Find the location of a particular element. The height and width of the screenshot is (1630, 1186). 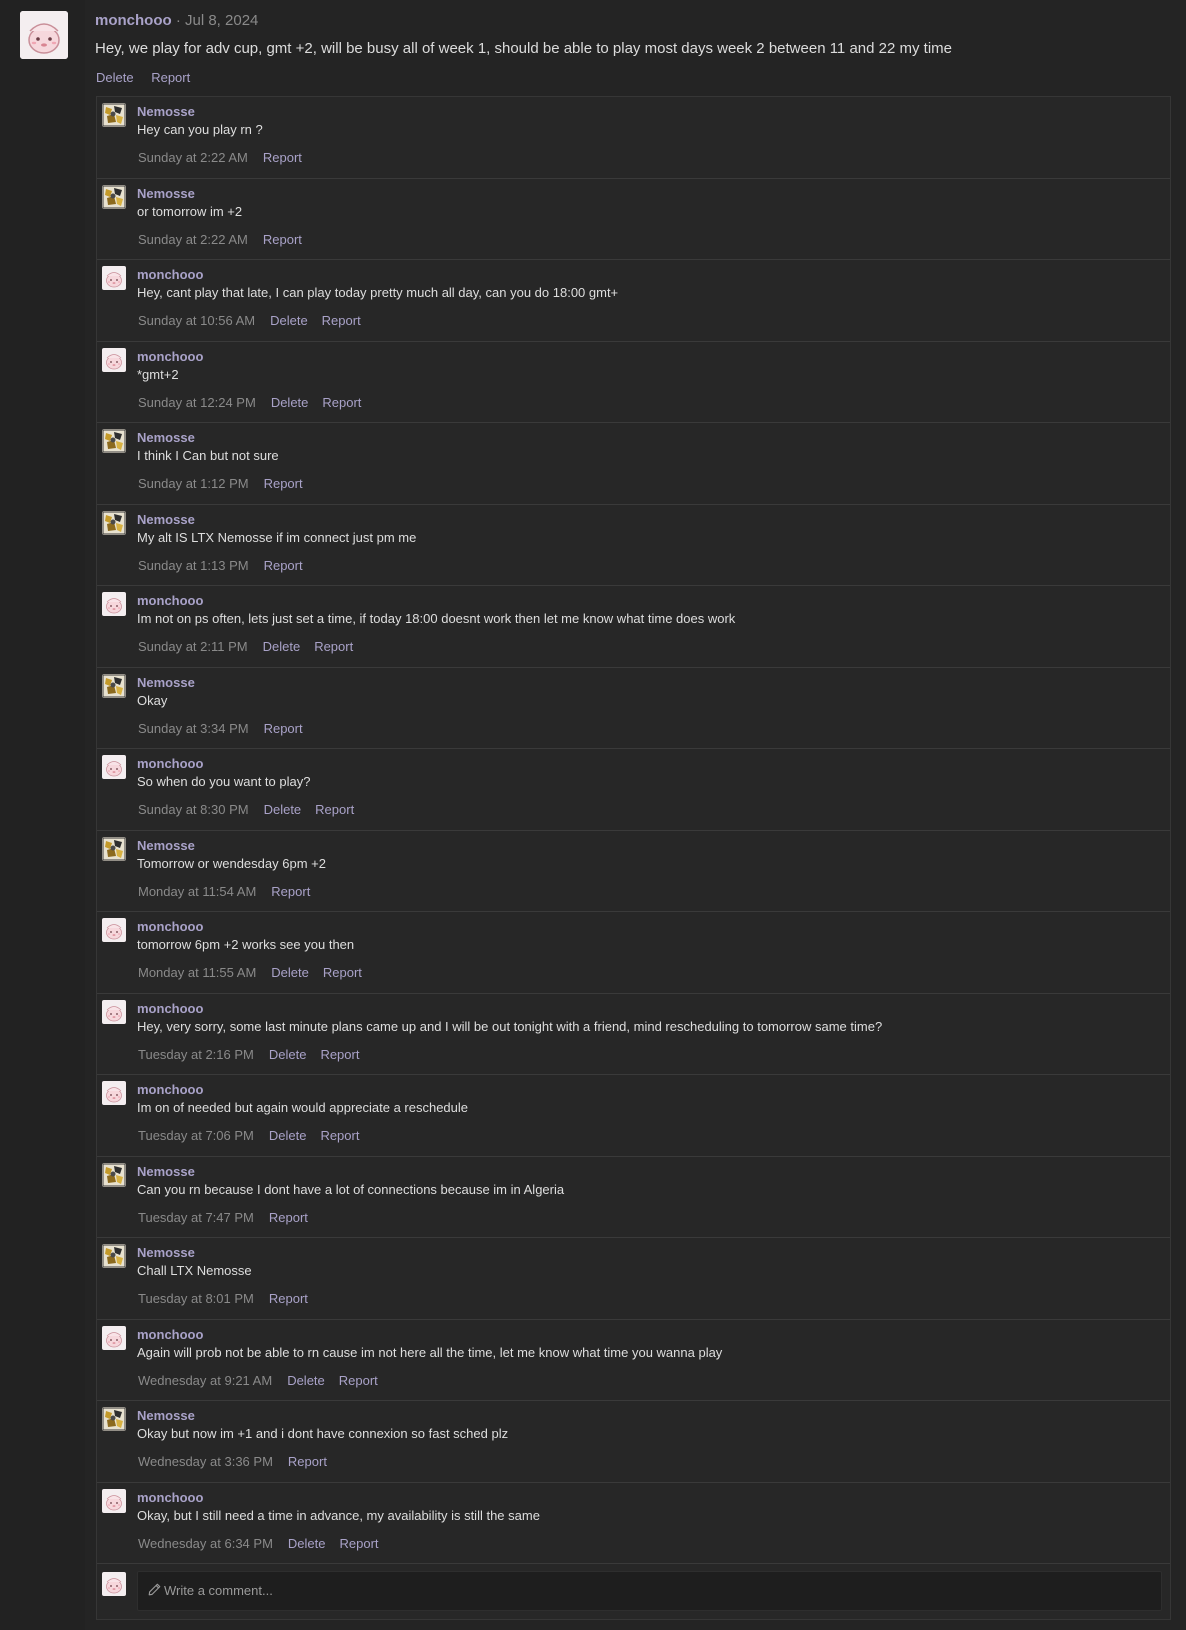

comment-time: Sunday at 1:13 PM is located at coordinates (193, 565).